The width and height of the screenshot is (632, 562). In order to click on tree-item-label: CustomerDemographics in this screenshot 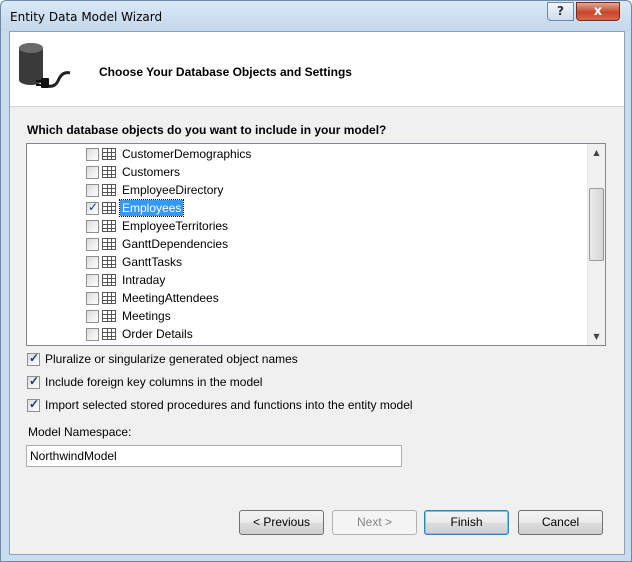, I will do `click(186, 154)`.